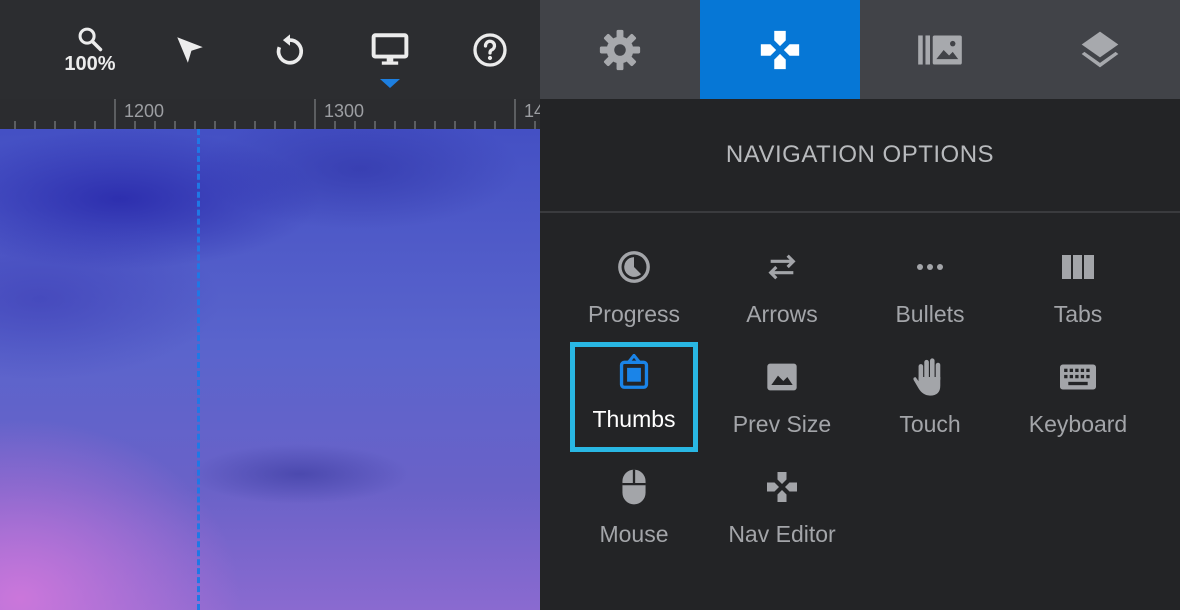 The height and width of the screenshot is (610, 1180). What do you see at coordinates (634, 314) in the screenshot?
I see `option-label: Progress` at bounding box center [634, 314].